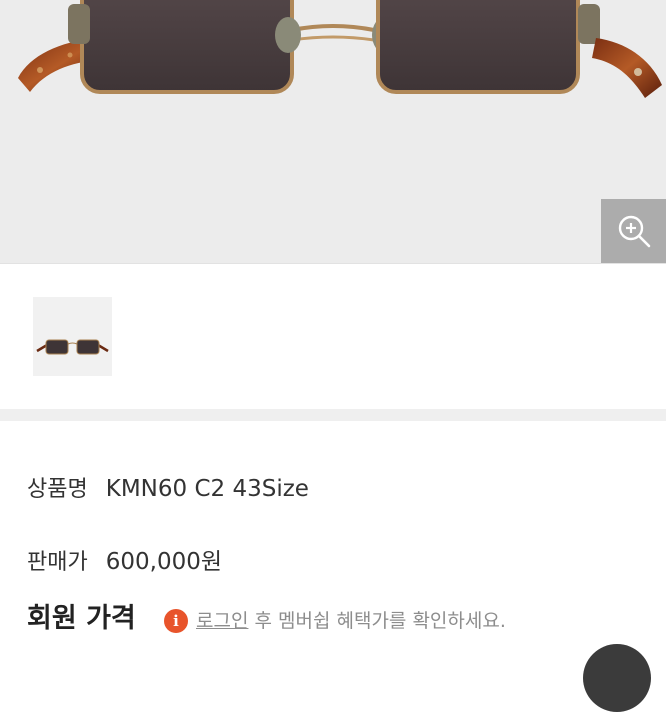 The image size is (666, 712). I want to click on price-label: 판매가, so click(57, 562).